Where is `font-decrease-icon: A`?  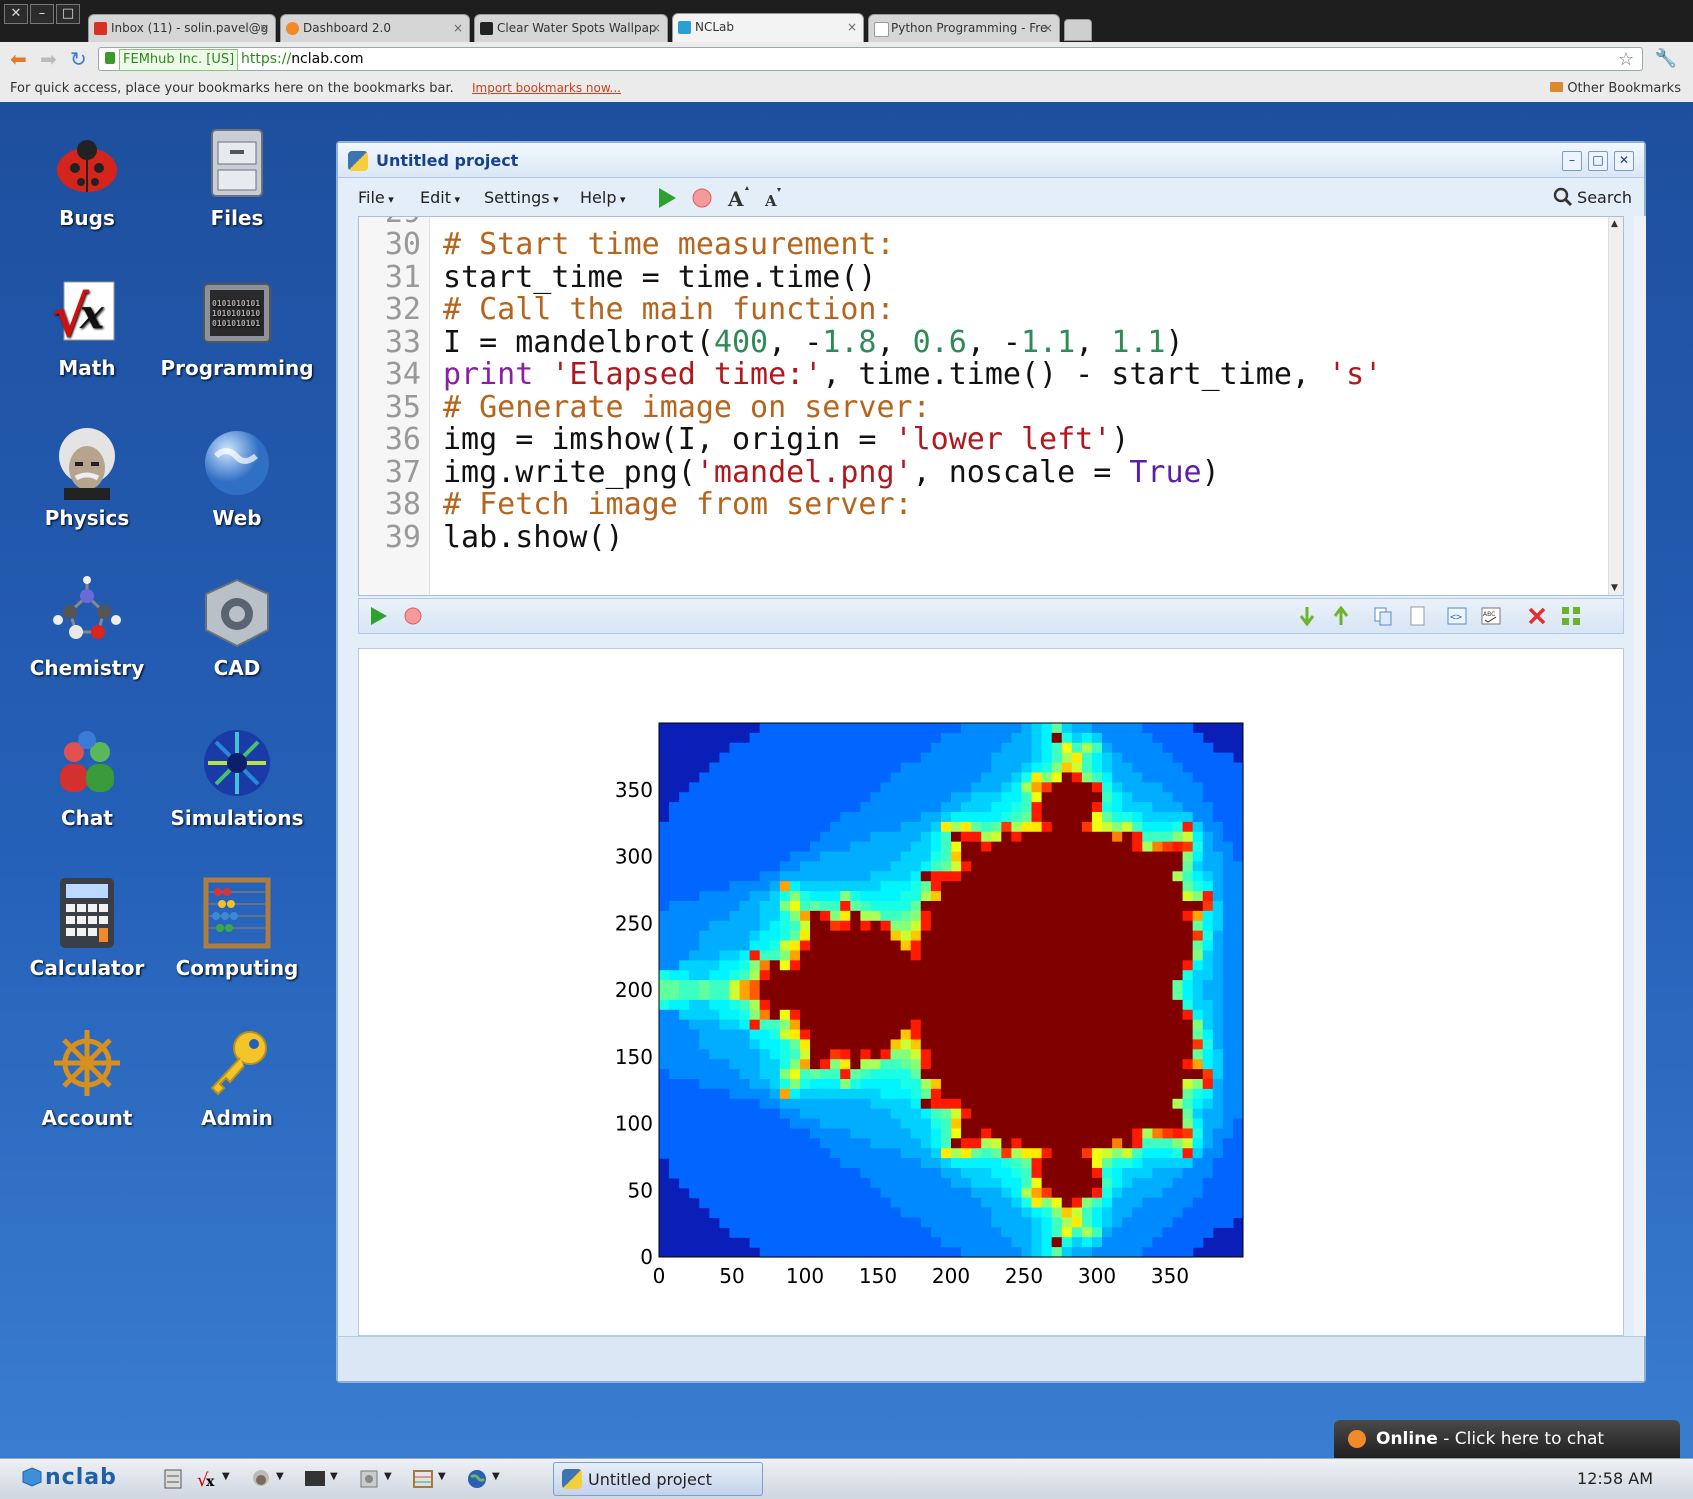 font-decrease-icon: A is located at coordinates (774, 198).